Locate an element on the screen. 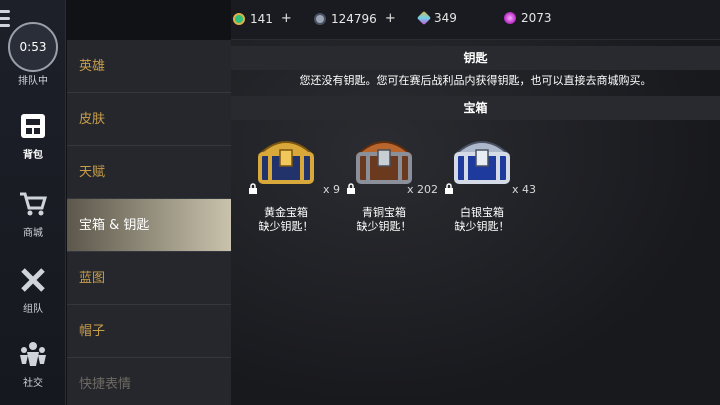  silver-chest-icon: x 43 is located at coordinates (490, 164).